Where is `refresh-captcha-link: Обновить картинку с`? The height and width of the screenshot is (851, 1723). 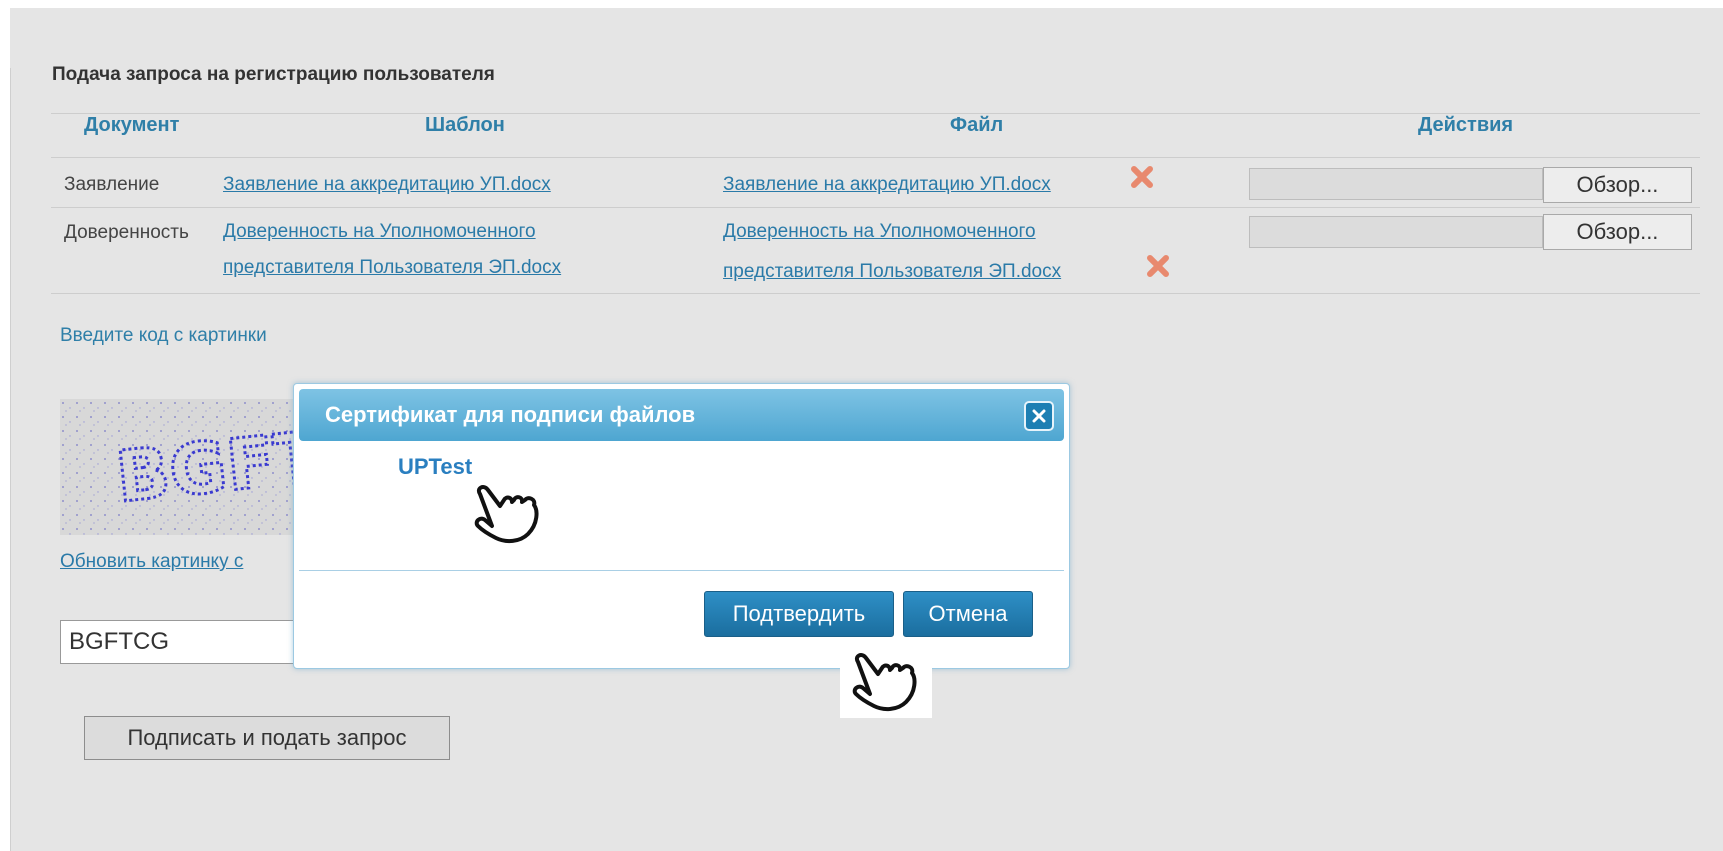 refresh-captcha-link: Обновить картинку с is located at coordinates (151, 562).